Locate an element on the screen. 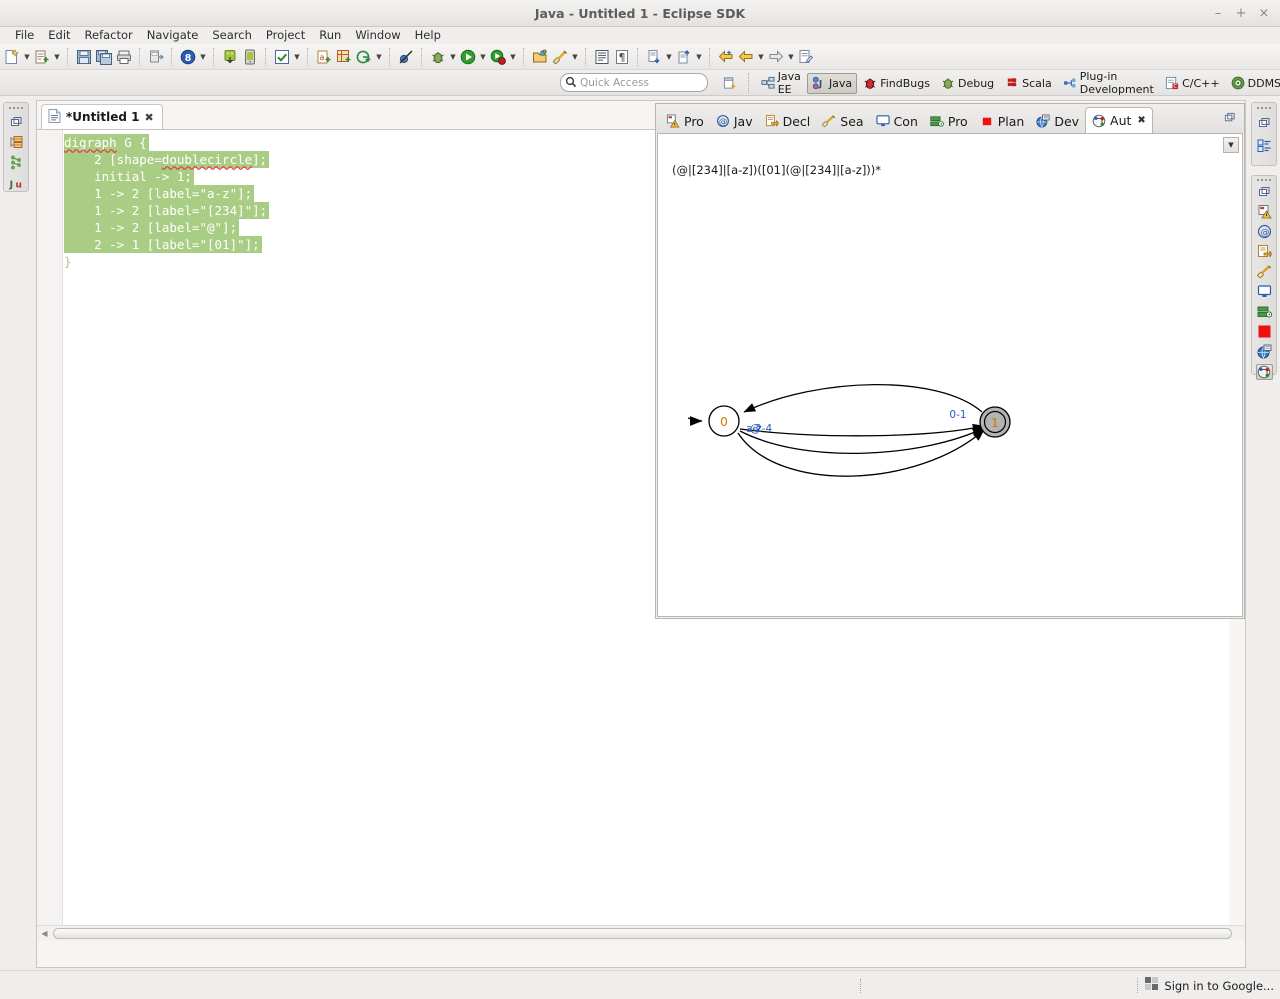 Image resolution: width=1280 pixels, height=999 pixels. print-icon is located at coordinates (124, 57).